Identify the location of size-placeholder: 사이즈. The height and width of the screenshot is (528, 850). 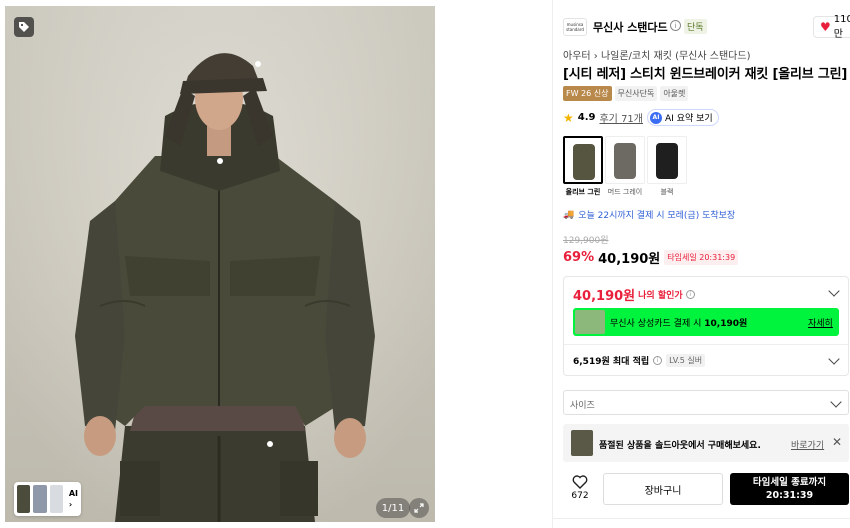
(582, 406).